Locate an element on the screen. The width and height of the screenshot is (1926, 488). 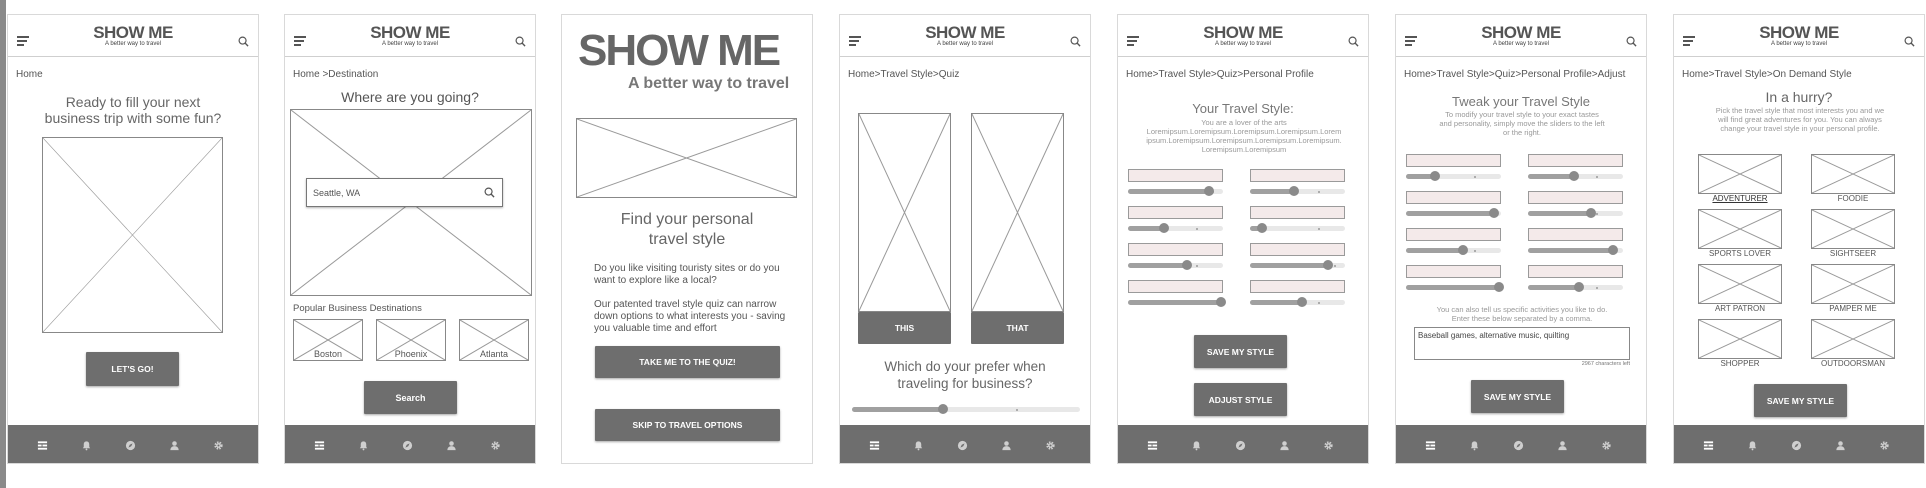
quiz-progress-slider is located at coordinates (966, 409).